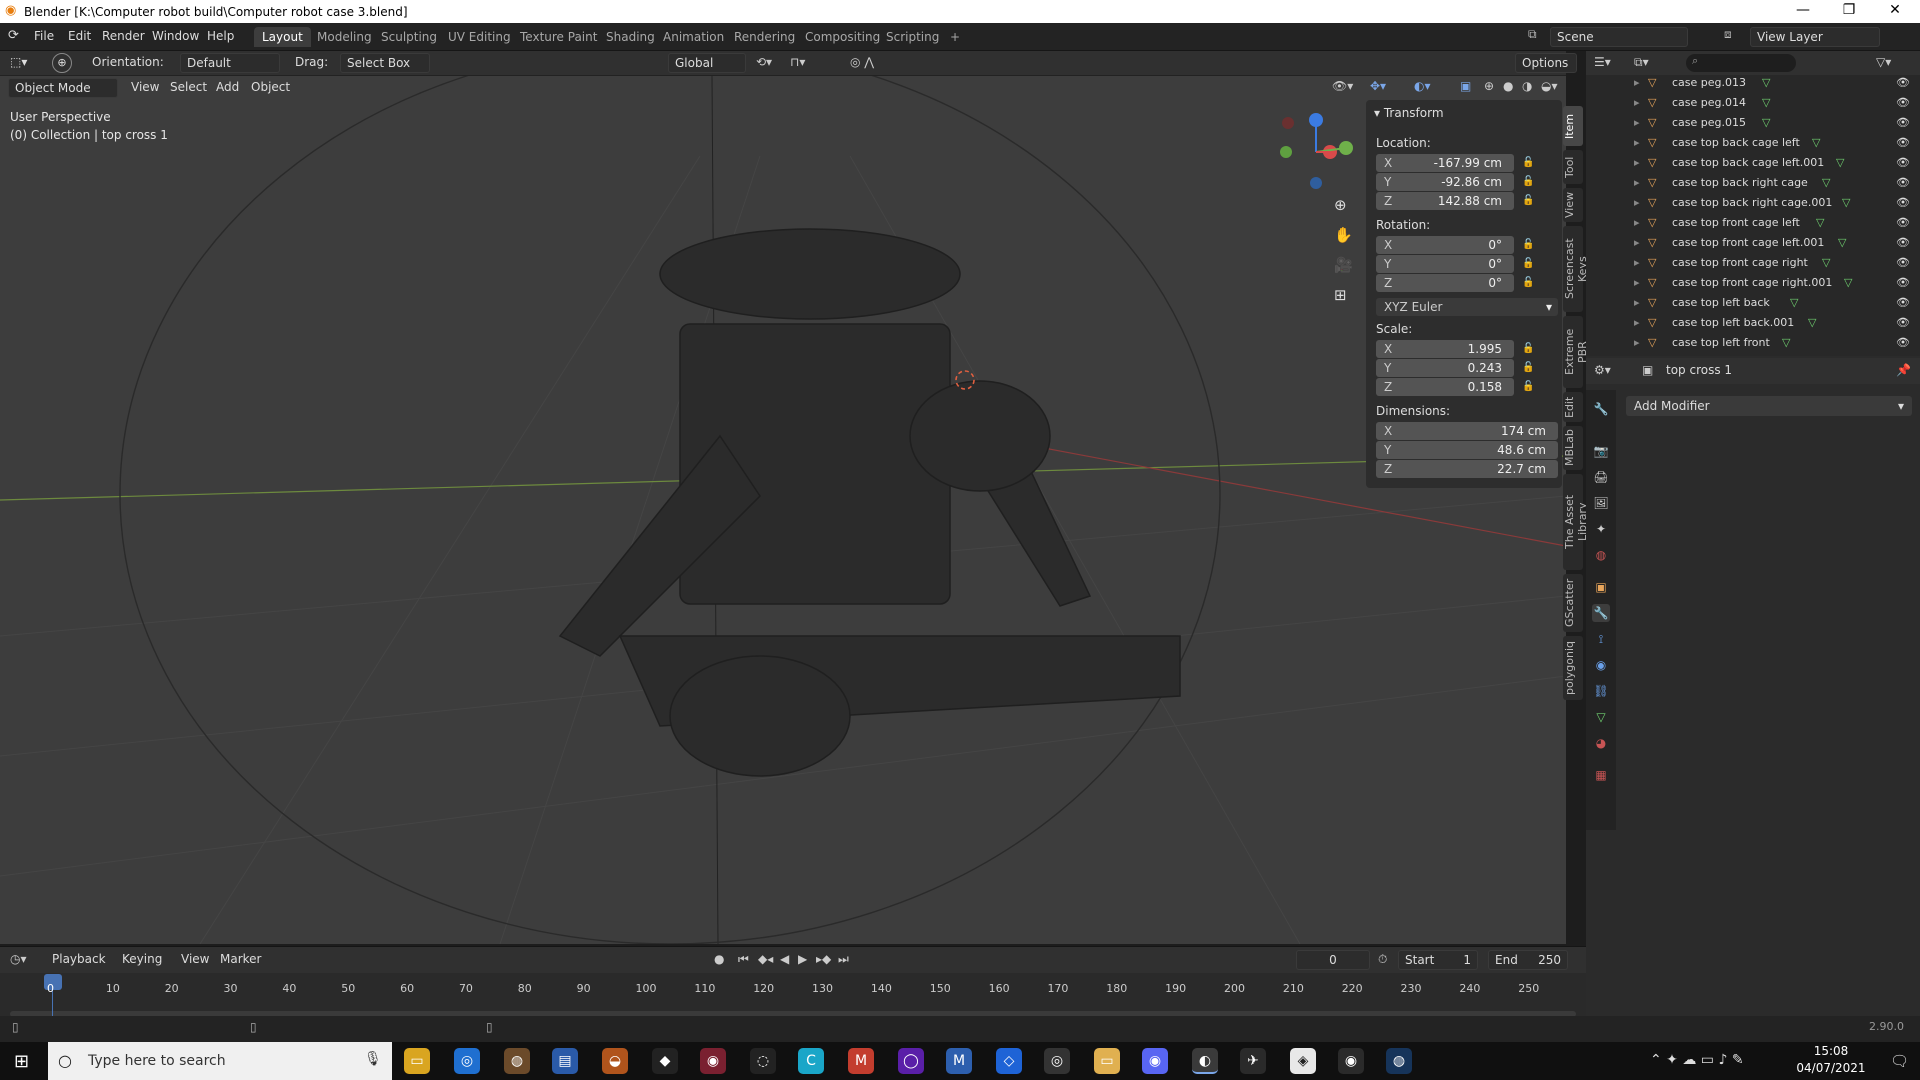  I want to click on pan-hand-icon: ✋, so click(1343, 235).